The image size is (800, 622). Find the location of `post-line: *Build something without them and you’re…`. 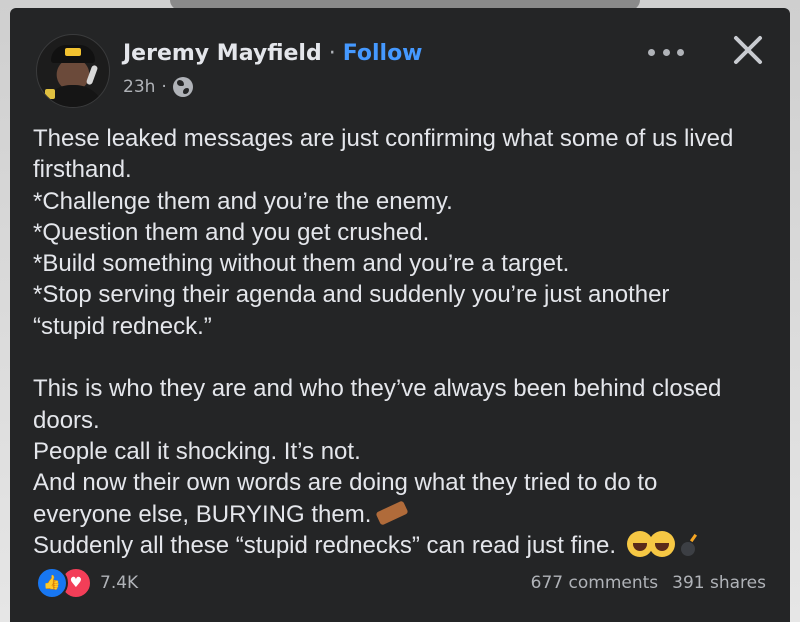

post-line: *Build something without them and you’re… is located at coordinates (301, 264).